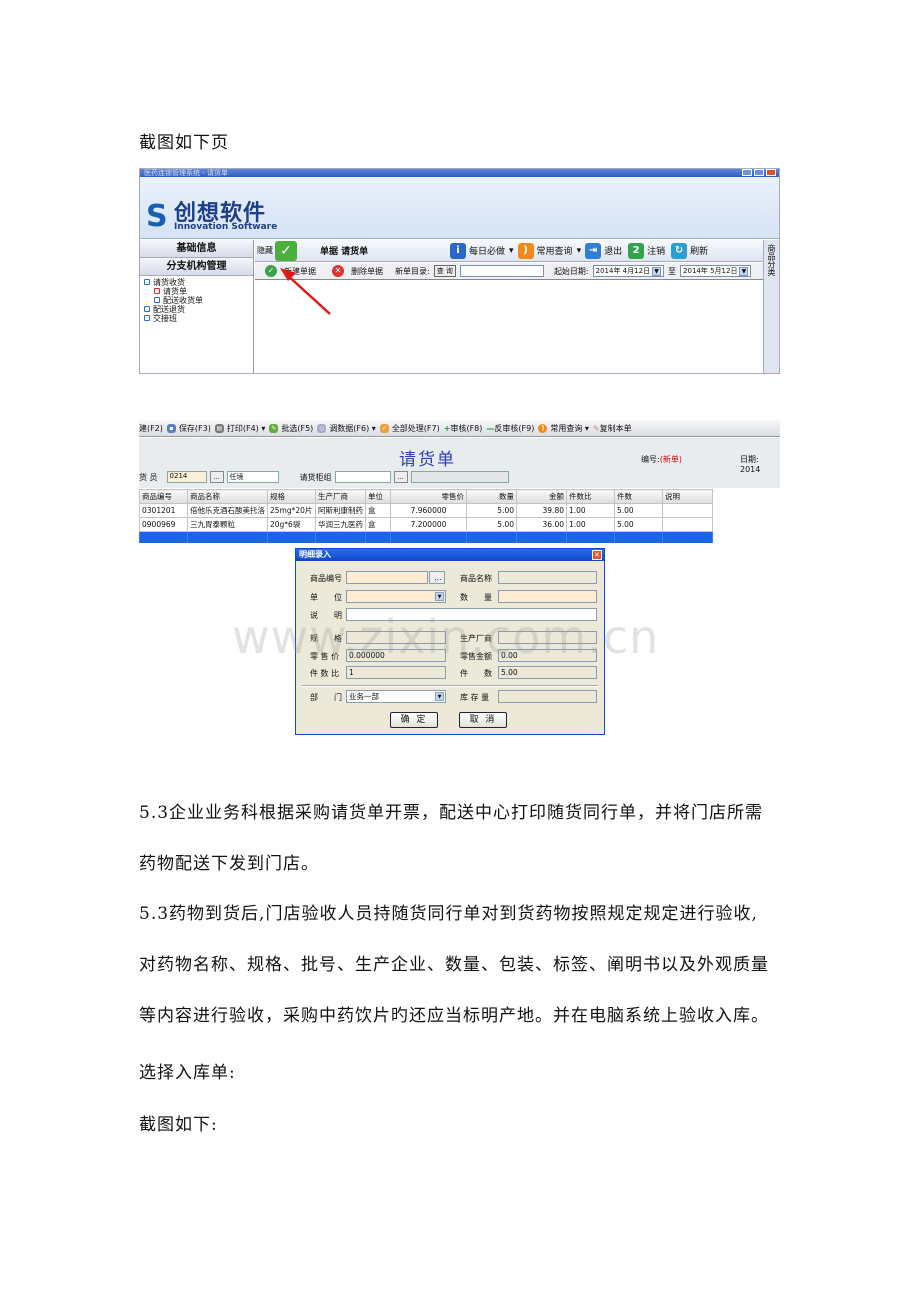  What do you see at coordinates (315, 554) in the screenshot?
I see `dialog-title: 明细录入` at bounding box center [315, 554].